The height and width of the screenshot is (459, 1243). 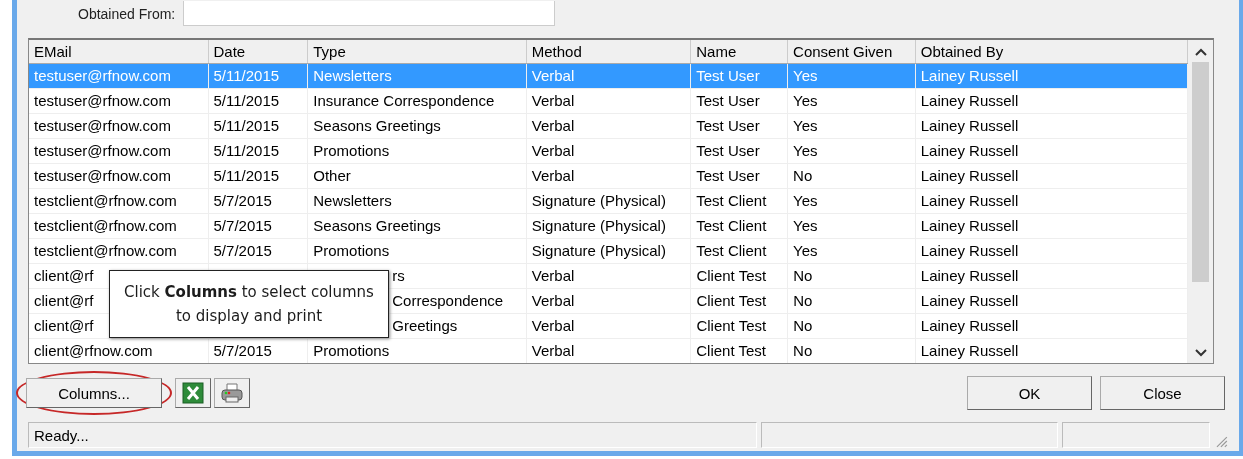 I want to click on print-button, so click(x=232, y=393).